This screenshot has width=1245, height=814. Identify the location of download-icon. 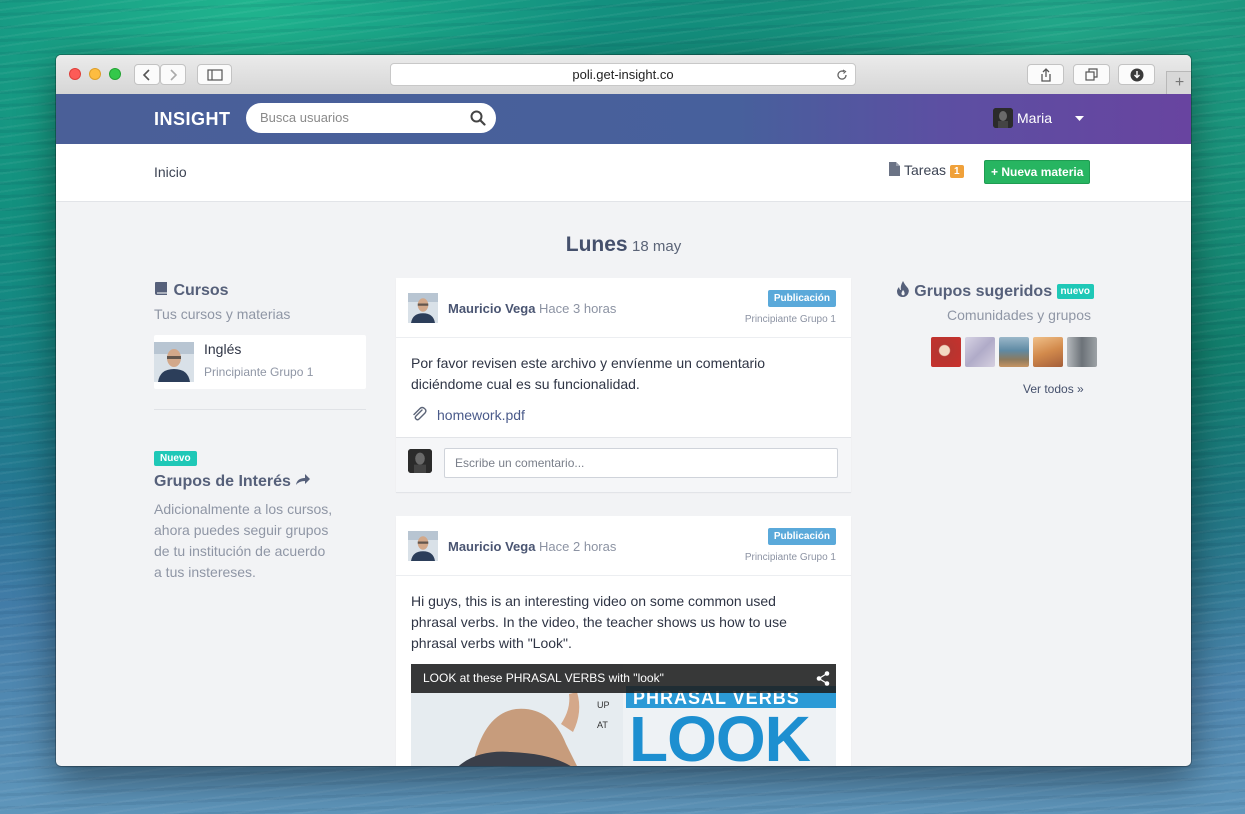
(1136, 75).